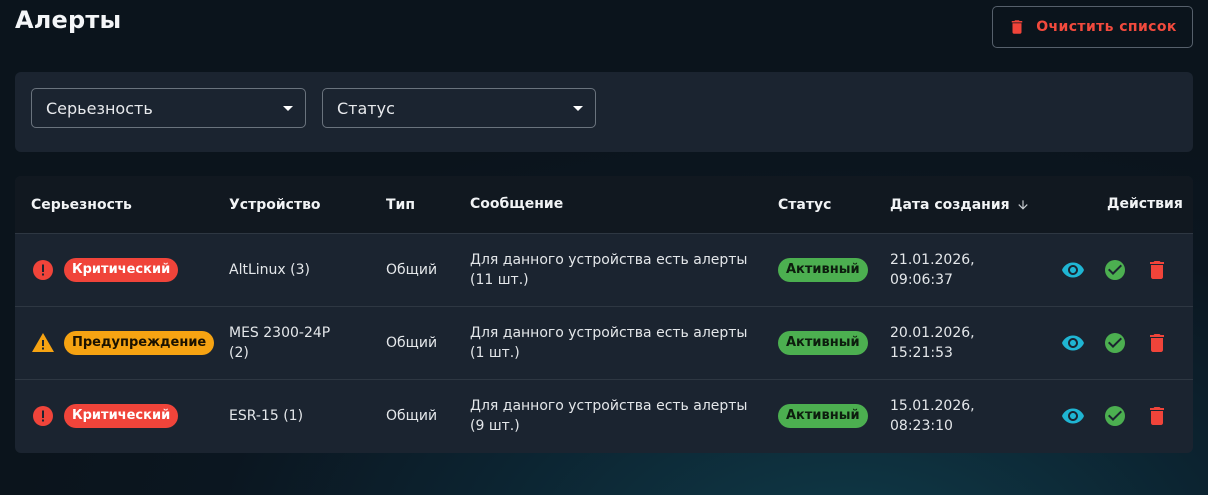 This screenshot has height=495, width=1208. Describe the element at coordinates (168, 108) in the screenshot. I see `severity-filter-select: Серьезность` at that location.